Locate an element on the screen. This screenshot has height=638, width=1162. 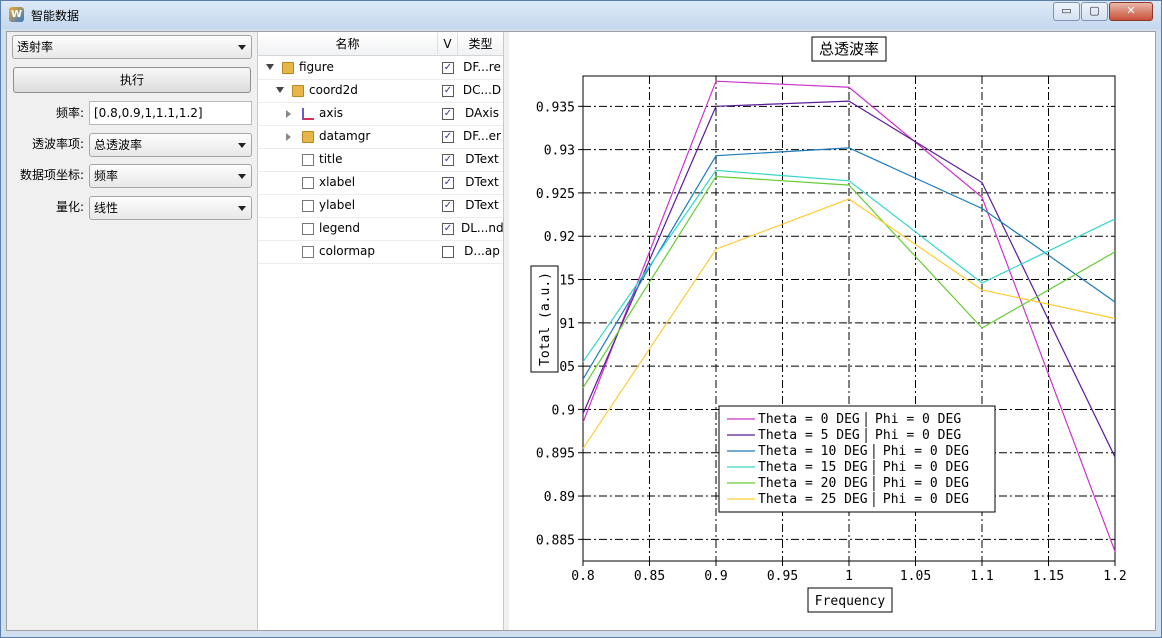
tree-row-coord2d: coord2d ✓ DC...D is located at coordinates (380, 91).